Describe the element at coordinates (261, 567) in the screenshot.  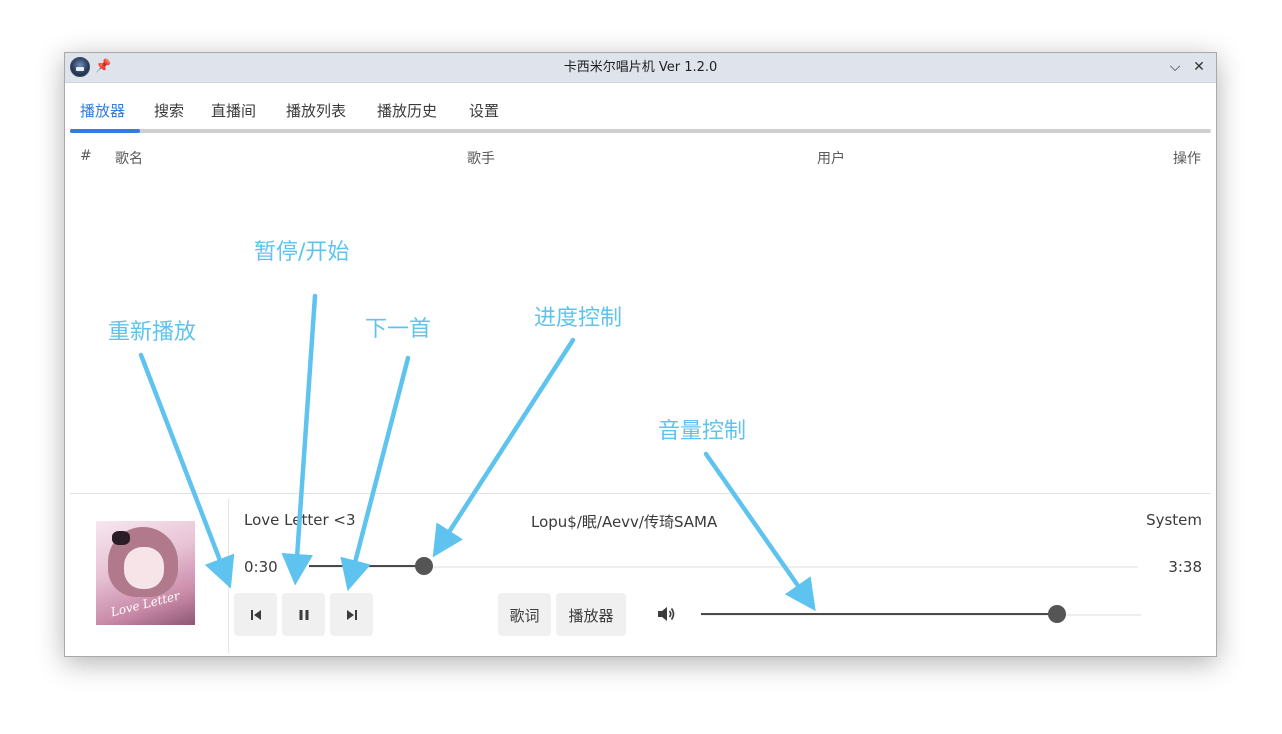
I see `elapsed-time: 0:30` at that location.